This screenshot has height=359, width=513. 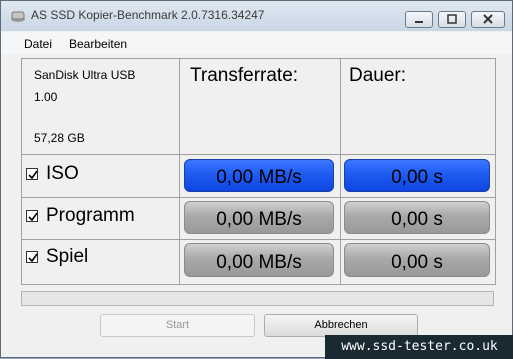 I want to click on row-spiel-label: Spiel, so click(x=57, y=257).